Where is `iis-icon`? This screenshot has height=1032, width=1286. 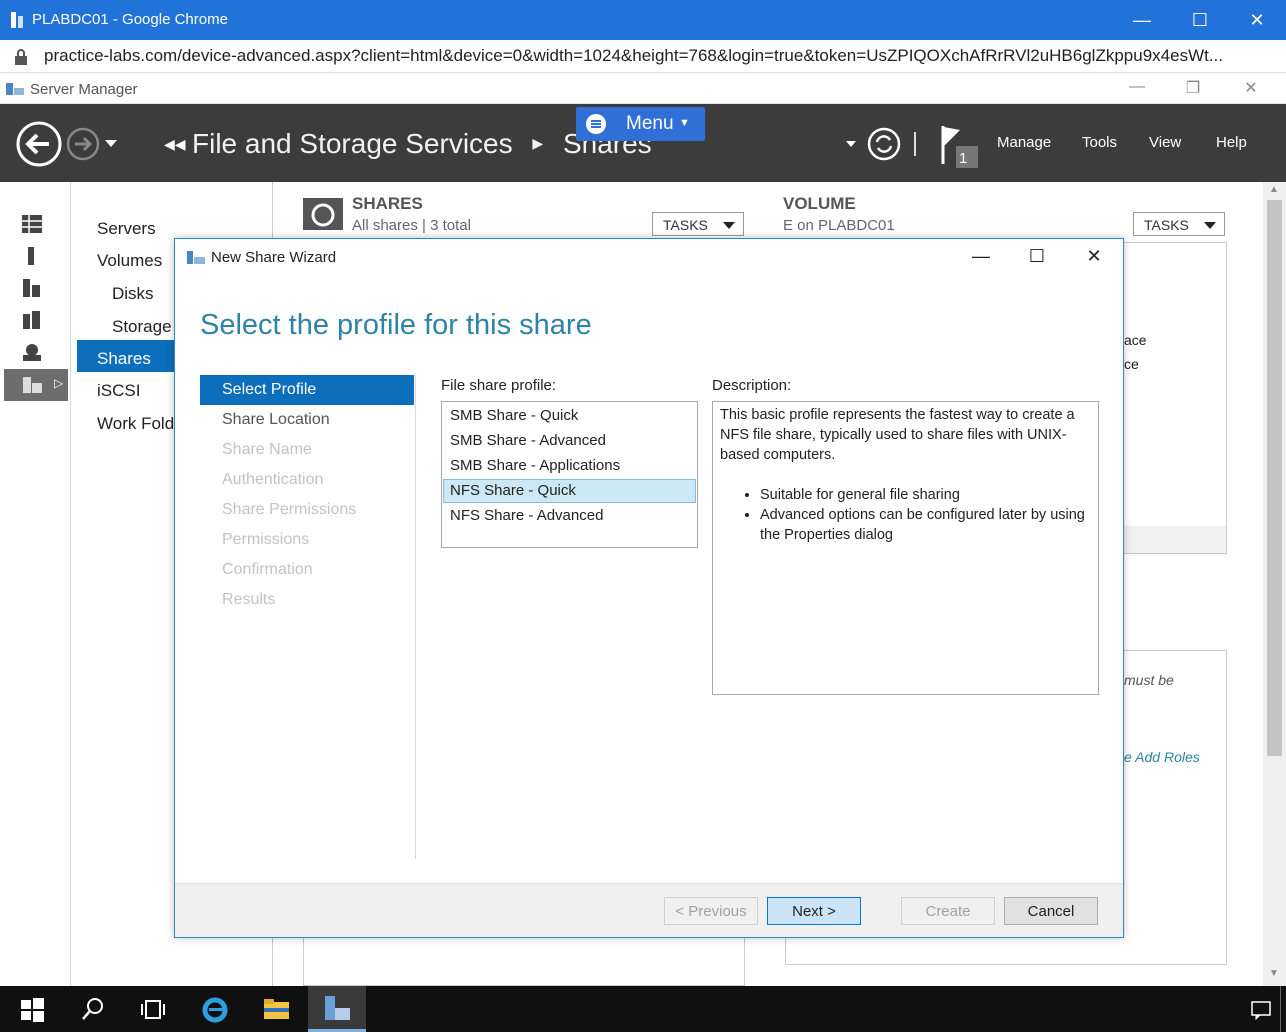
iis-icon is located at coordinates (32, 352).